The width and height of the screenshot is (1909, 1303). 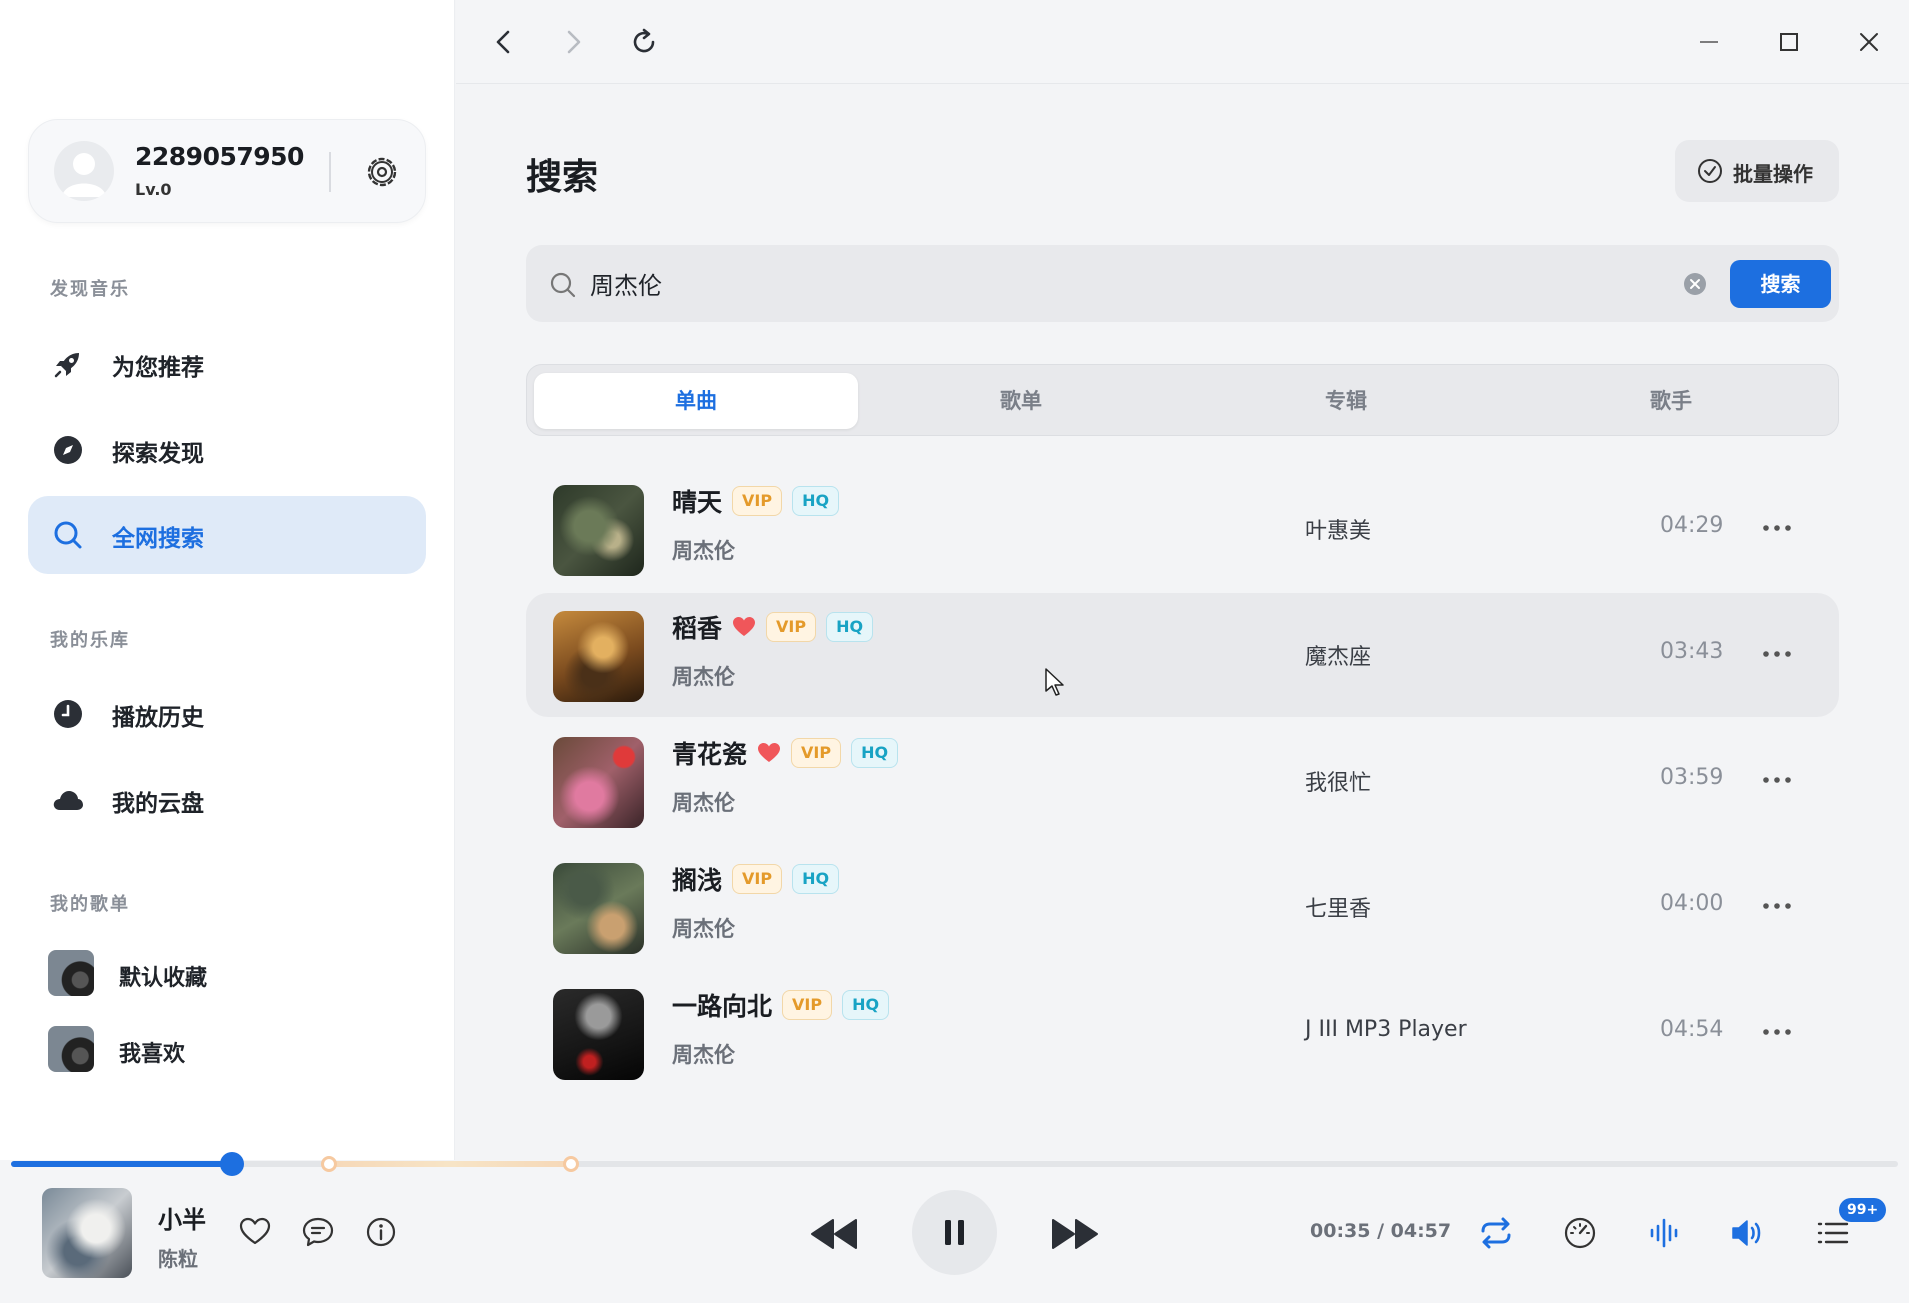 I want to click on minimize-icon, so click(x=1709, y=42).